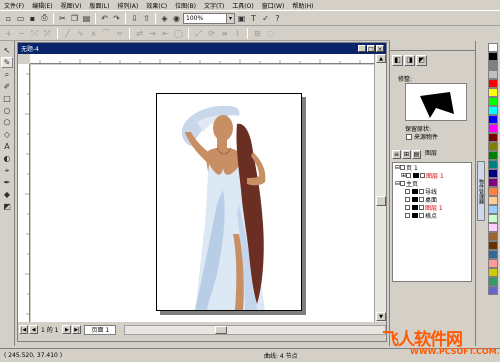 Image resolution: width=500 pixels, height=362 pixels. Describe the element at coordinates (47, 33) in the screenshot. I see `break-node-icon: ⤱` at that location.